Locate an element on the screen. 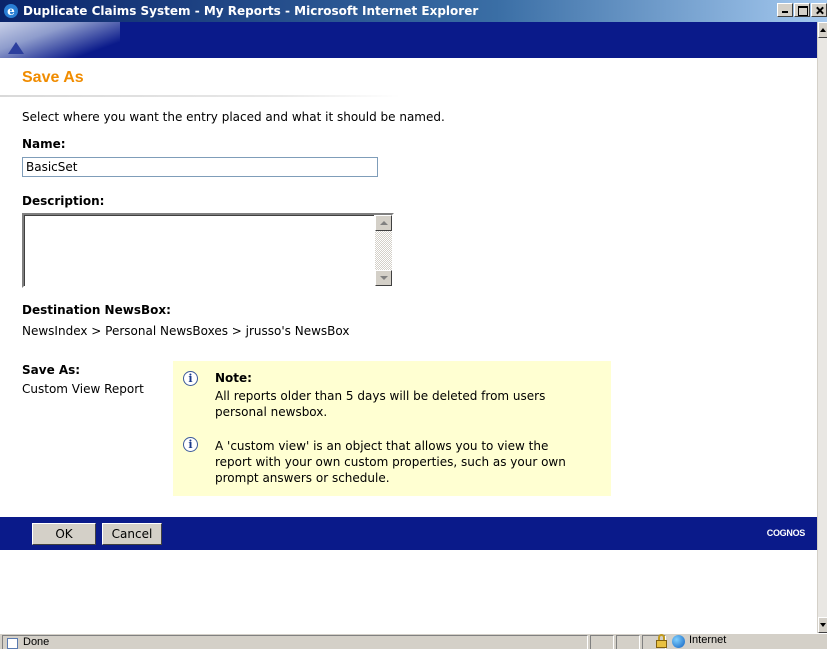 The width and height of the screenshot is (827, 649). save-as-type: Custom View Report is located at coordinates (83, 389).